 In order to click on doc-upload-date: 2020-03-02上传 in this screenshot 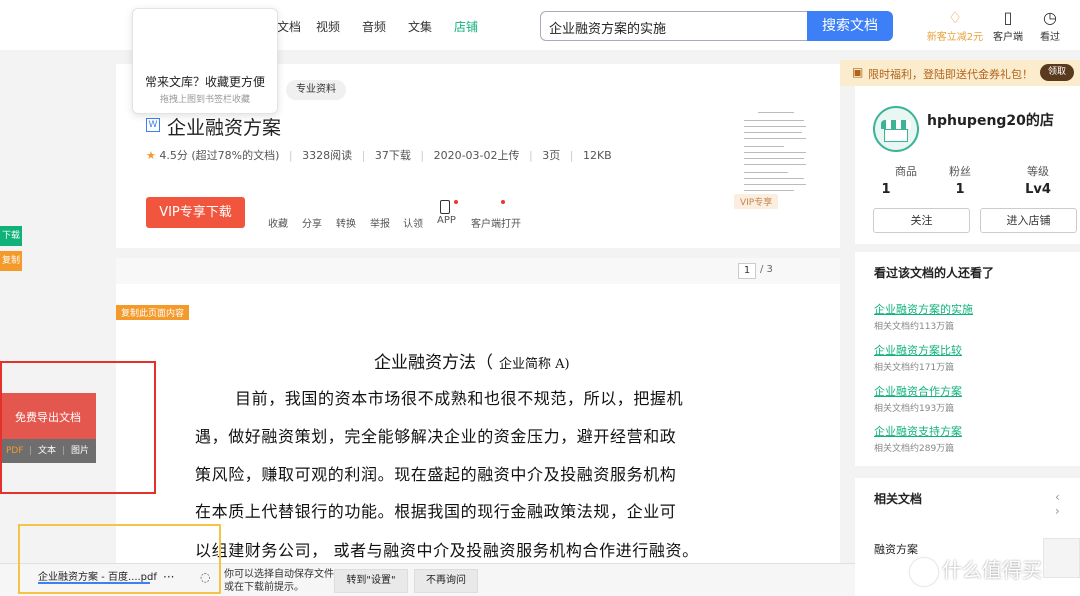, I will do `click(476, 155)`.